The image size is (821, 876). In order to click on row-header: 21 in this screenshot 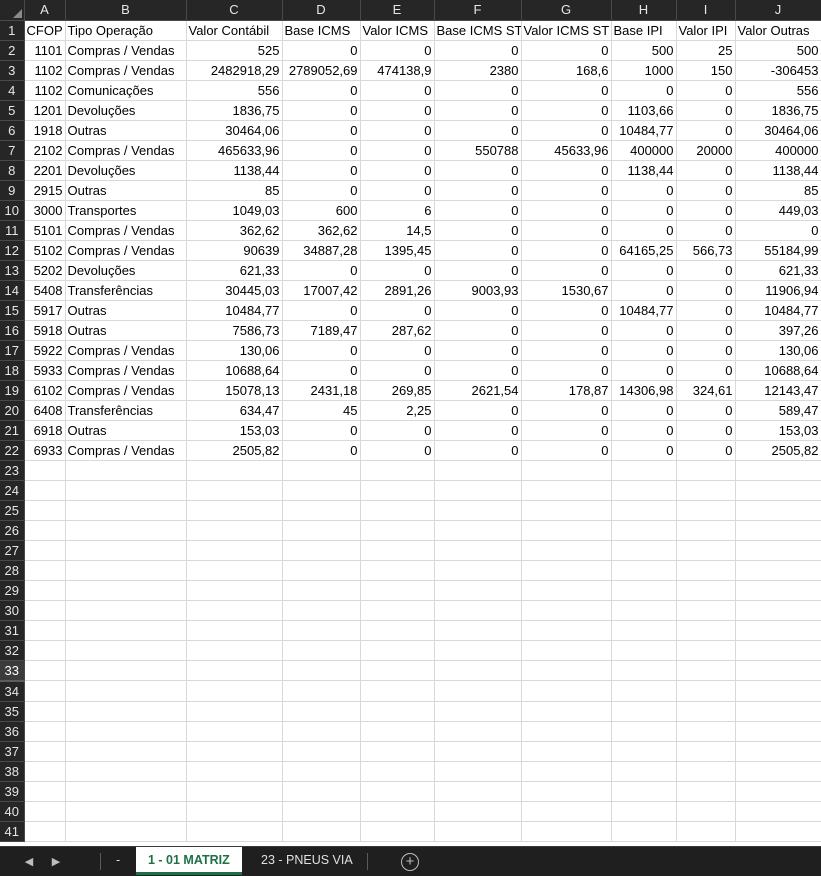, I will do `click(12, 430)`.